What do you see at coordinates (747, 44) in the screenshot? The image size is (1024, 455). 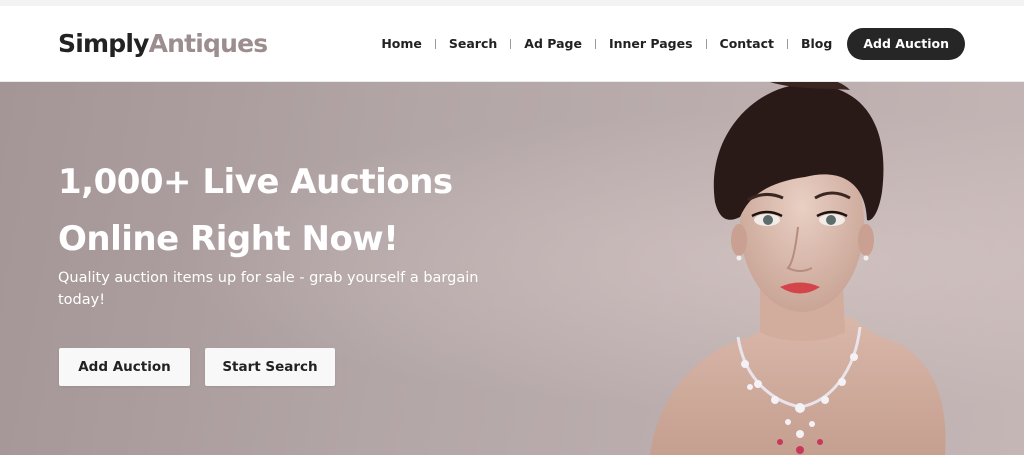 I see `nav-contact: Contact` at bounding box center [747, 44].